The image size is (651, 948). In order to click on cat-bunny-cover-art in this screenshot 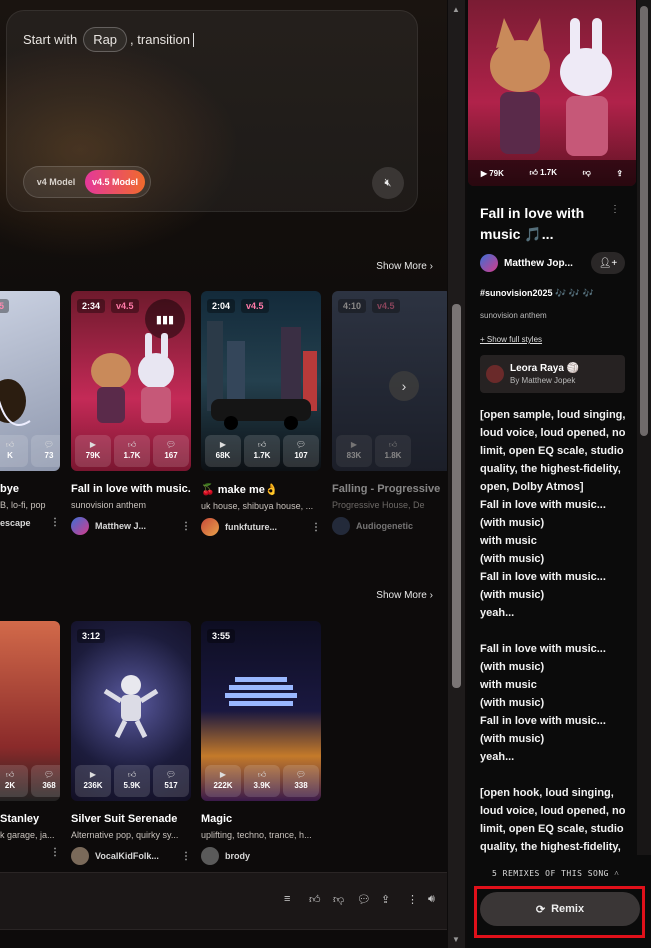, I will do `click(551, 87)`.